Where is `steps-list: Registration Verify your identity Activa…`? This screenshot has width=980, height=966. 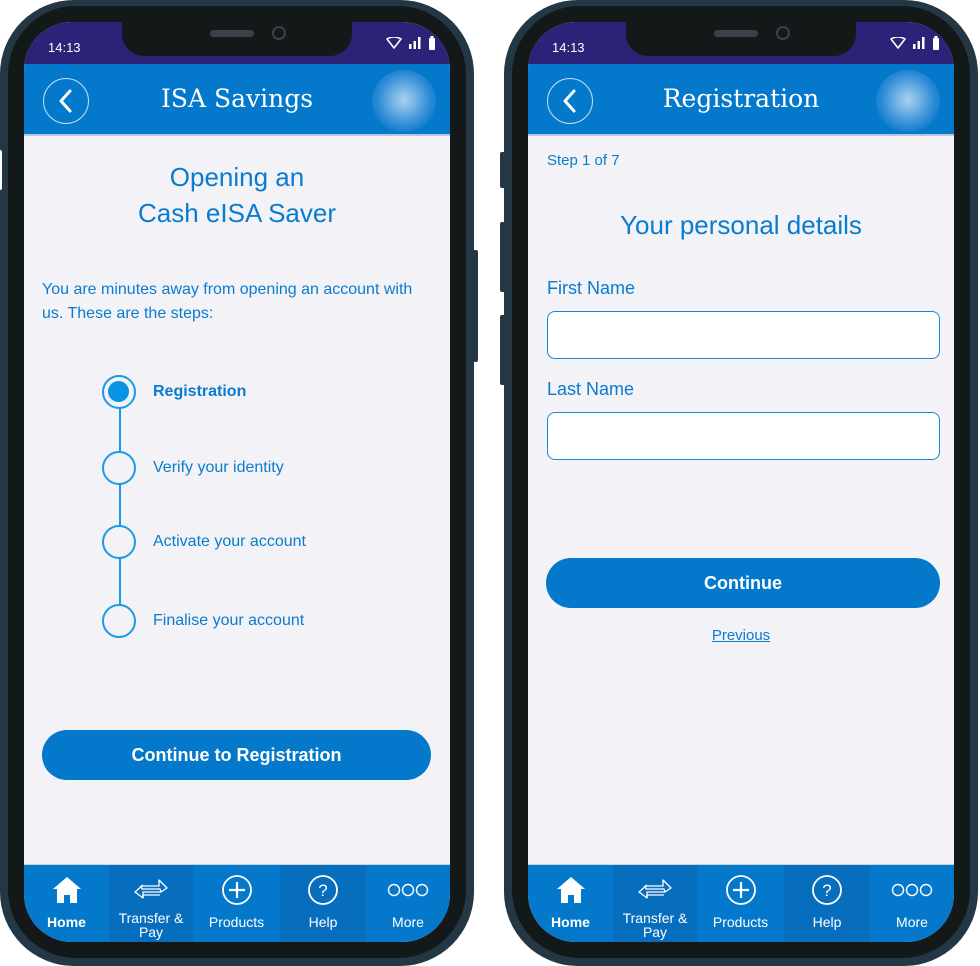 steps-list: Registration Verify your identity Activa… is located at coordinates (252, 506).